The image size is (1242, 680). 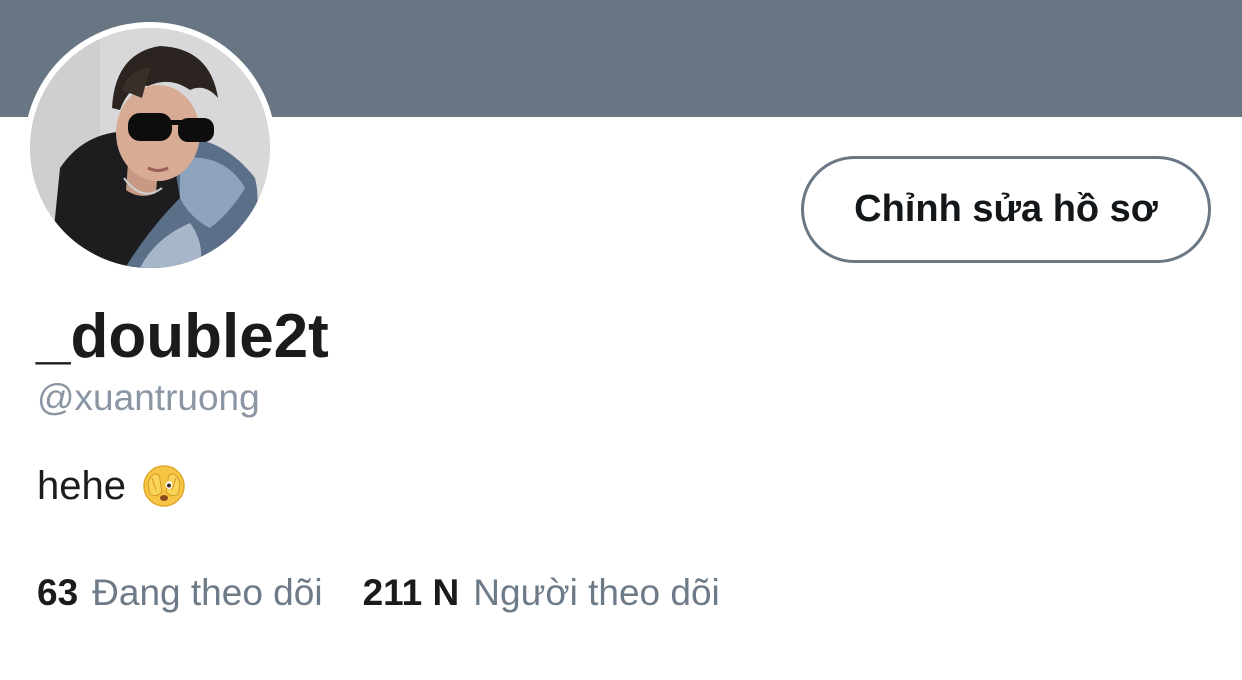 What do you see at coordinates (148, 397) in the screenshot?
I see `username-handle: @xuantruong` at bounding box center [148, 397].